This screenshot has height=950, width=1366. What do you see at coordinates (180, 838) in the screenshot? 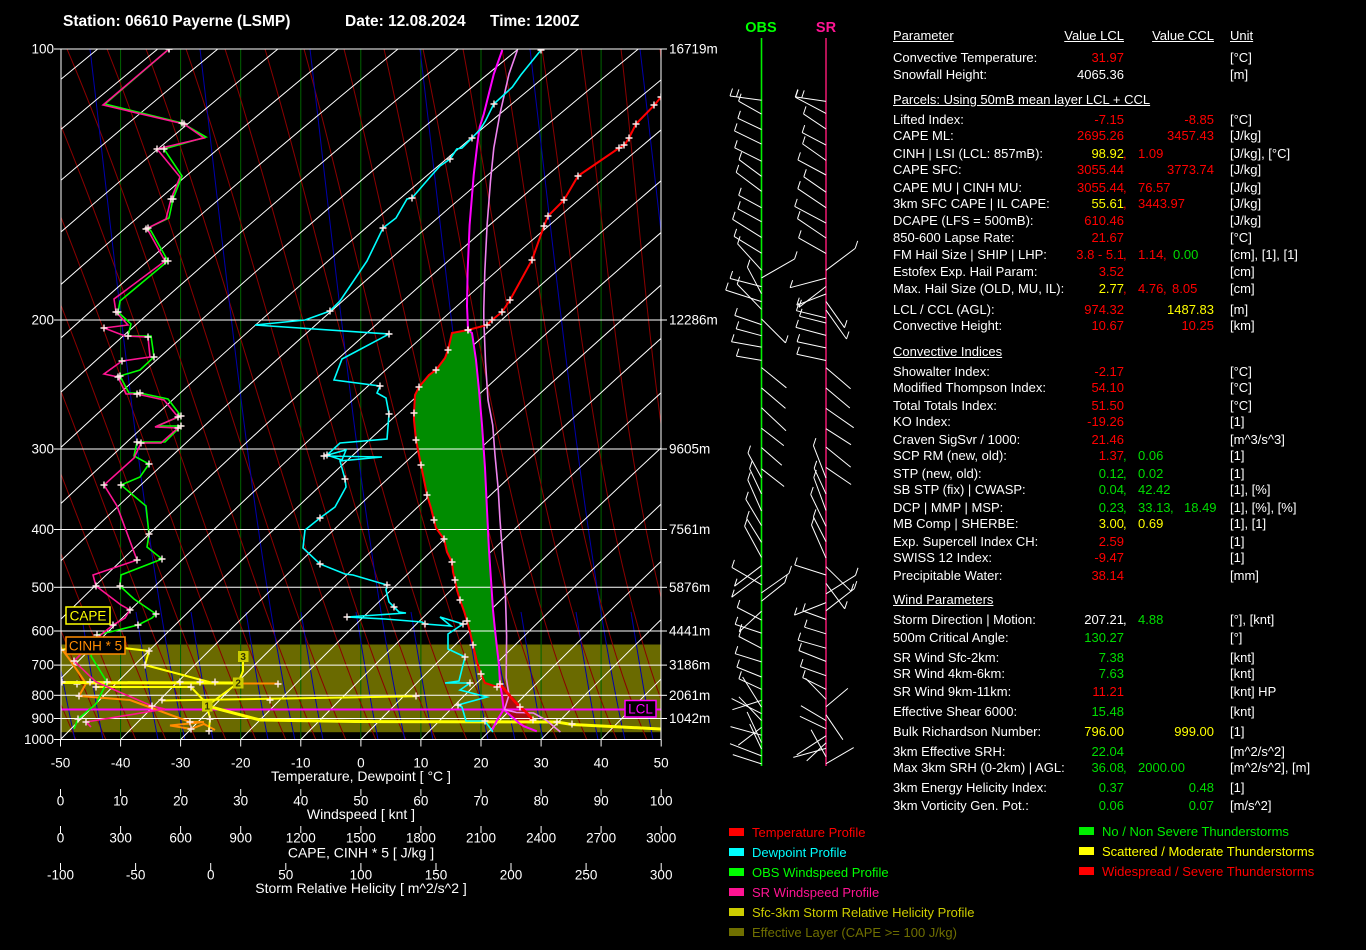
I see `svg-text: 600` at bounding box center [180, 838].